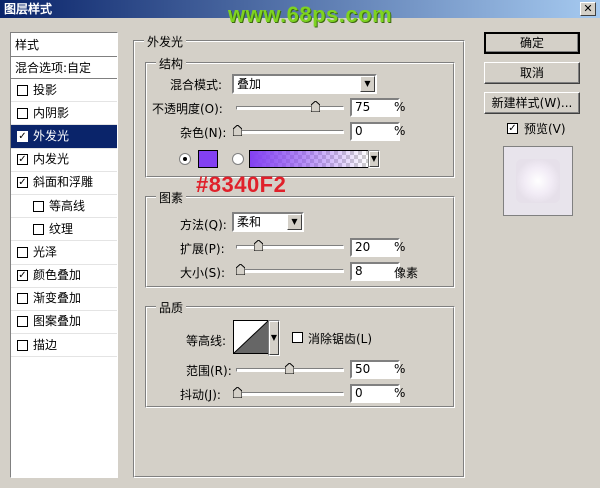  Describe the element at coordinates (290, 106) in the screenshot. I see `opacity-slider` at that location.